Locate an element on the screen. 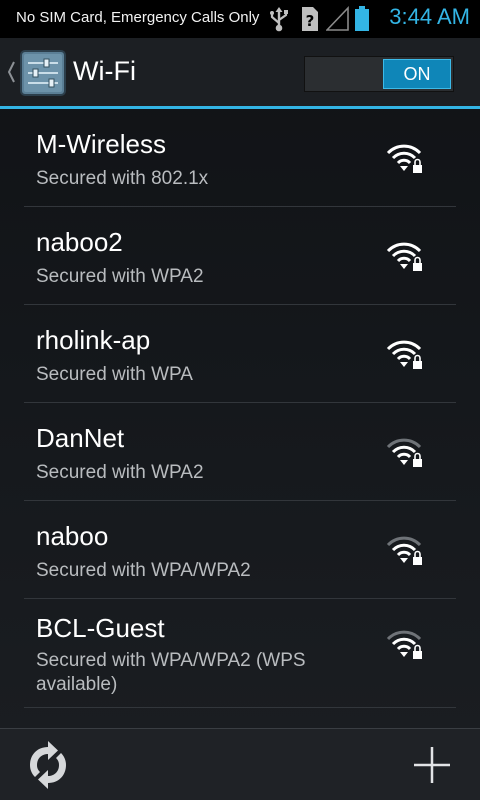 The height and width of the screenshot is (800, 480). usb-icon is located at coordinates (279, 19).